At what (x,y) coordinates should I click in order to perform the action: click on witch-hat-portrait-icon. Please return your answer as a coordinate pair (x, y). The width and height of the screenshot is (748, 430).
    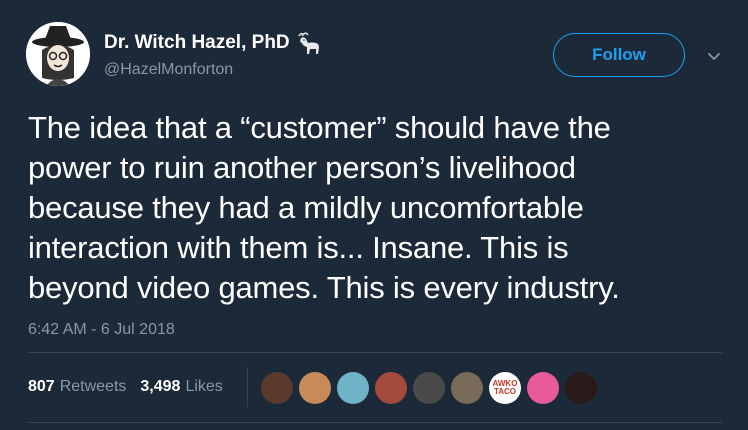
    Looking at the image, I should click on (58, 54).